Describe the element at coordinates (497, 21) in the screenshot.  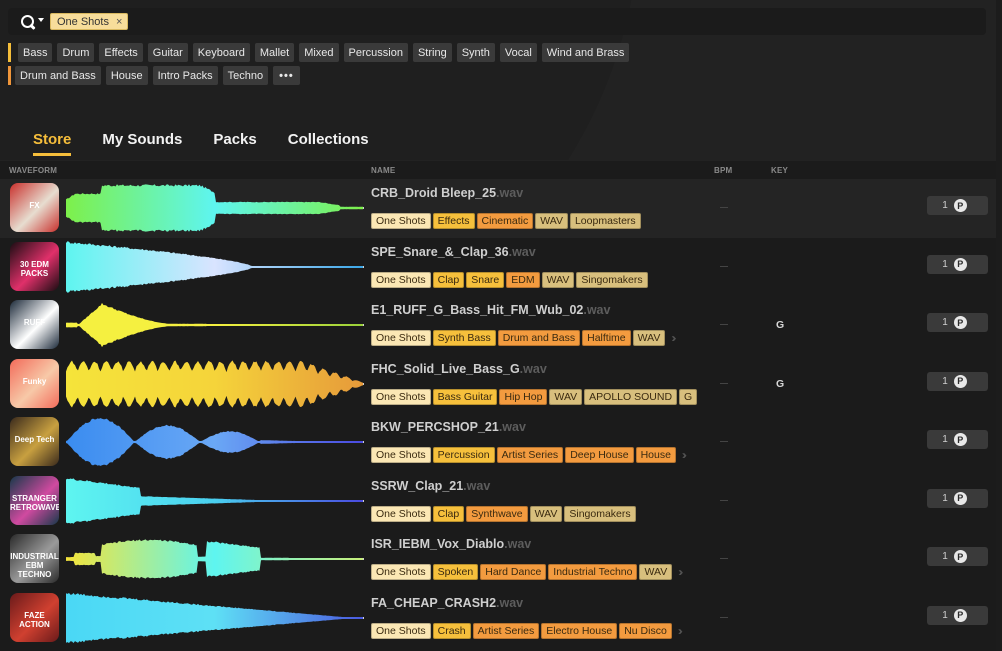
I see `search-bar: One Shots ×` at that location.